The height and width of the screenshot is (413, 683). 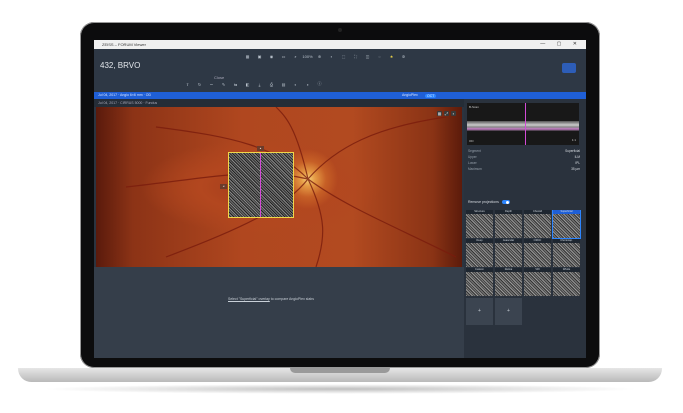 What do you see at coordinates (379, 56) in the screenshot?
I see `measure-icon: ◌` at bounding box center [379, 56].